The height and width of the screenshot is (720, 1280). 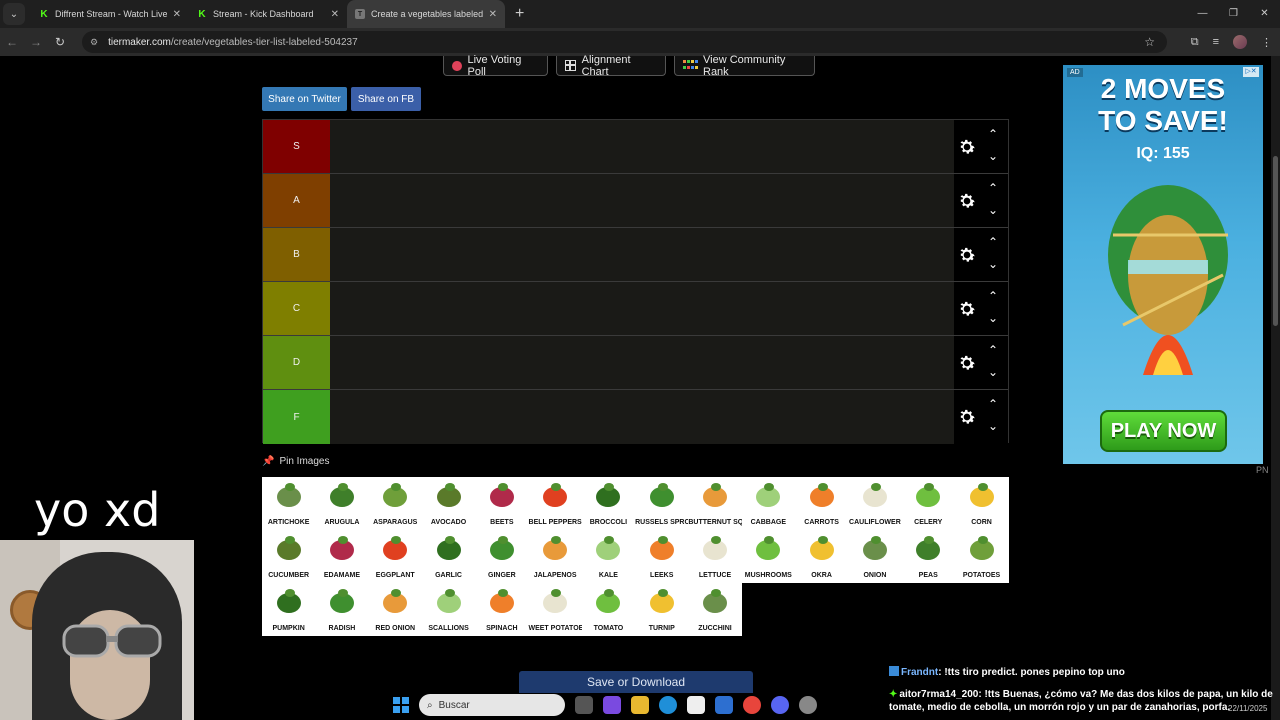 I want to click on vegetable-item: BELL PEPPERS, so click(x=555, y=503).